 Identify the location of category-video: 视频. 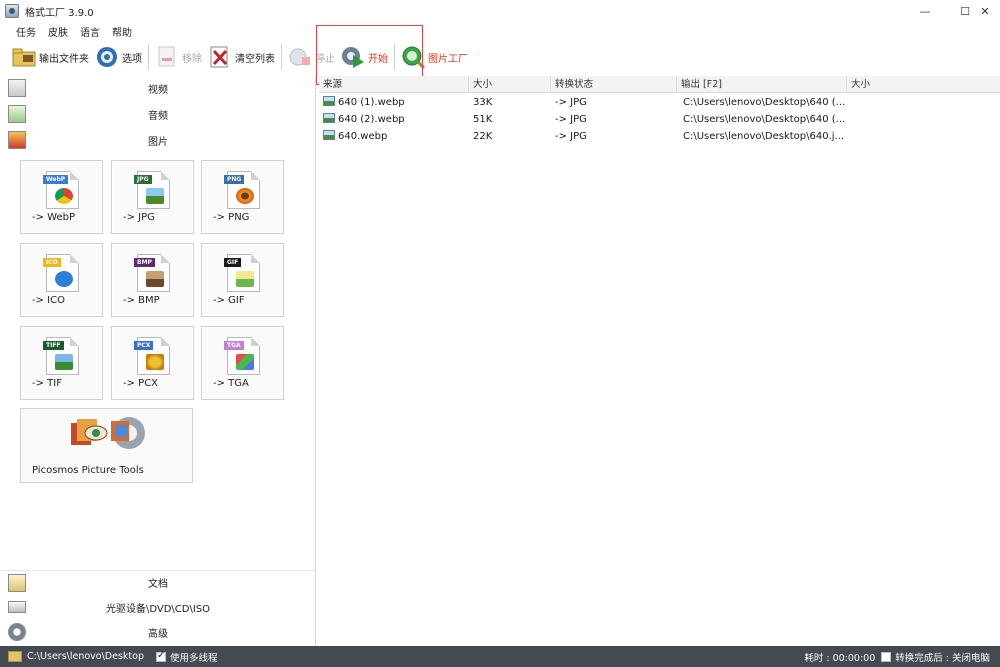
(158, 88).